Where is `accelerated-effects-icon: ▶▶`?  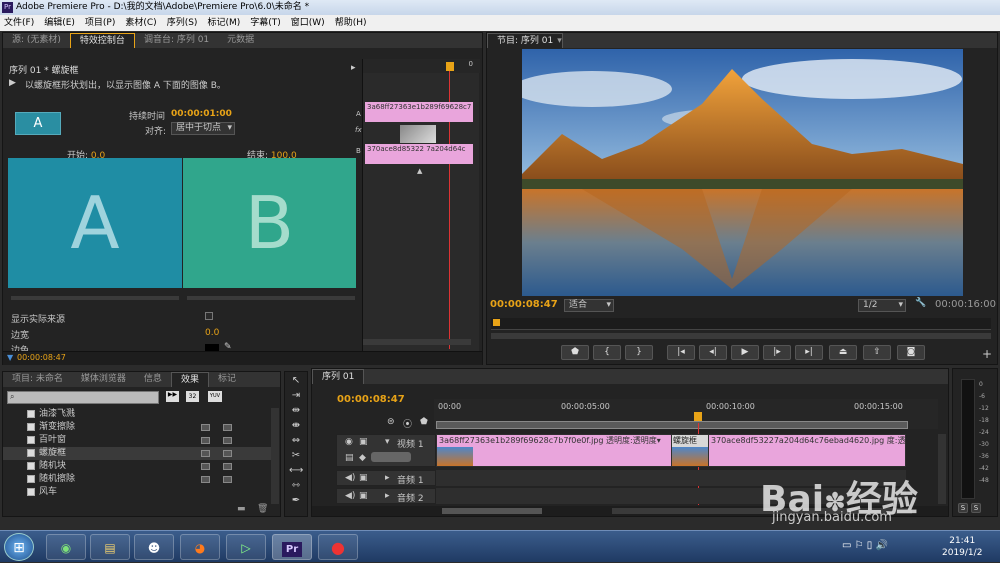 accelerated-effects-icon: ▶▶ is located at coordinates (172, 396).